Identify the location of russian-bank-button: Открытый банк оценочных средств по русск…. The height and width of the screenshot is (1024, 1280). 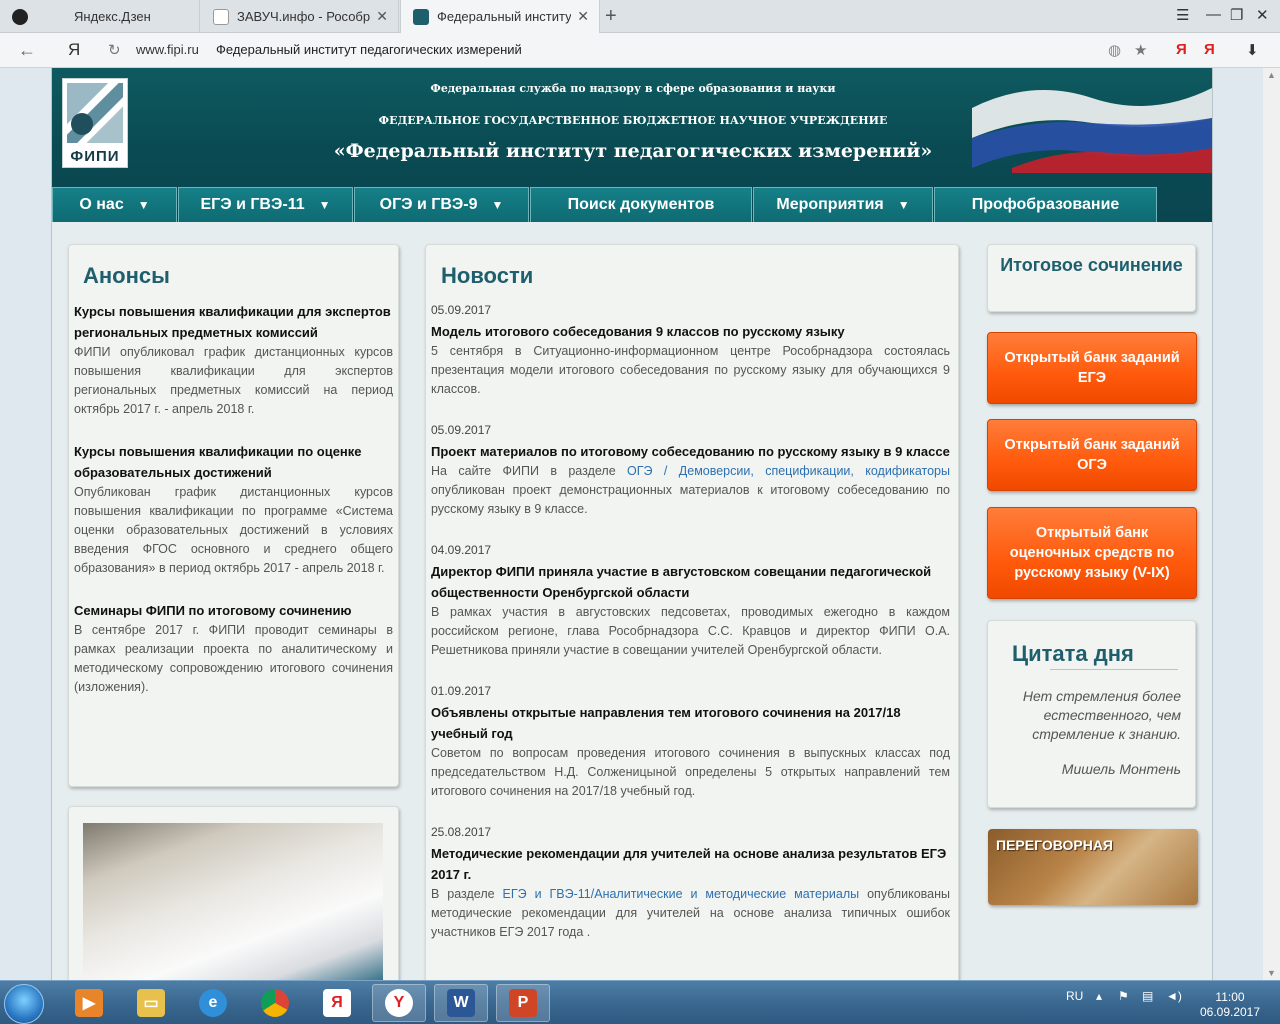
(1092, 553).